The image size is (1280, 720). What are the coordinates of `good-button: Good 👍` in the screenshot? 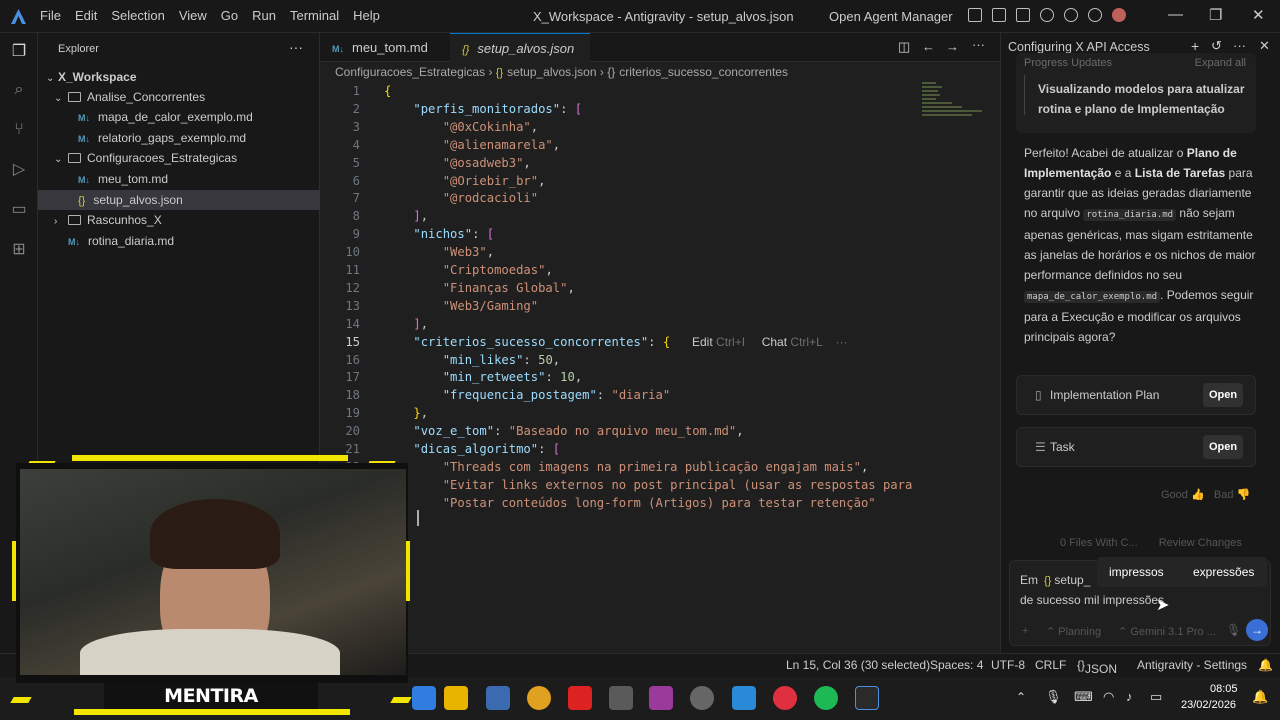 It's located at (1183, 495).